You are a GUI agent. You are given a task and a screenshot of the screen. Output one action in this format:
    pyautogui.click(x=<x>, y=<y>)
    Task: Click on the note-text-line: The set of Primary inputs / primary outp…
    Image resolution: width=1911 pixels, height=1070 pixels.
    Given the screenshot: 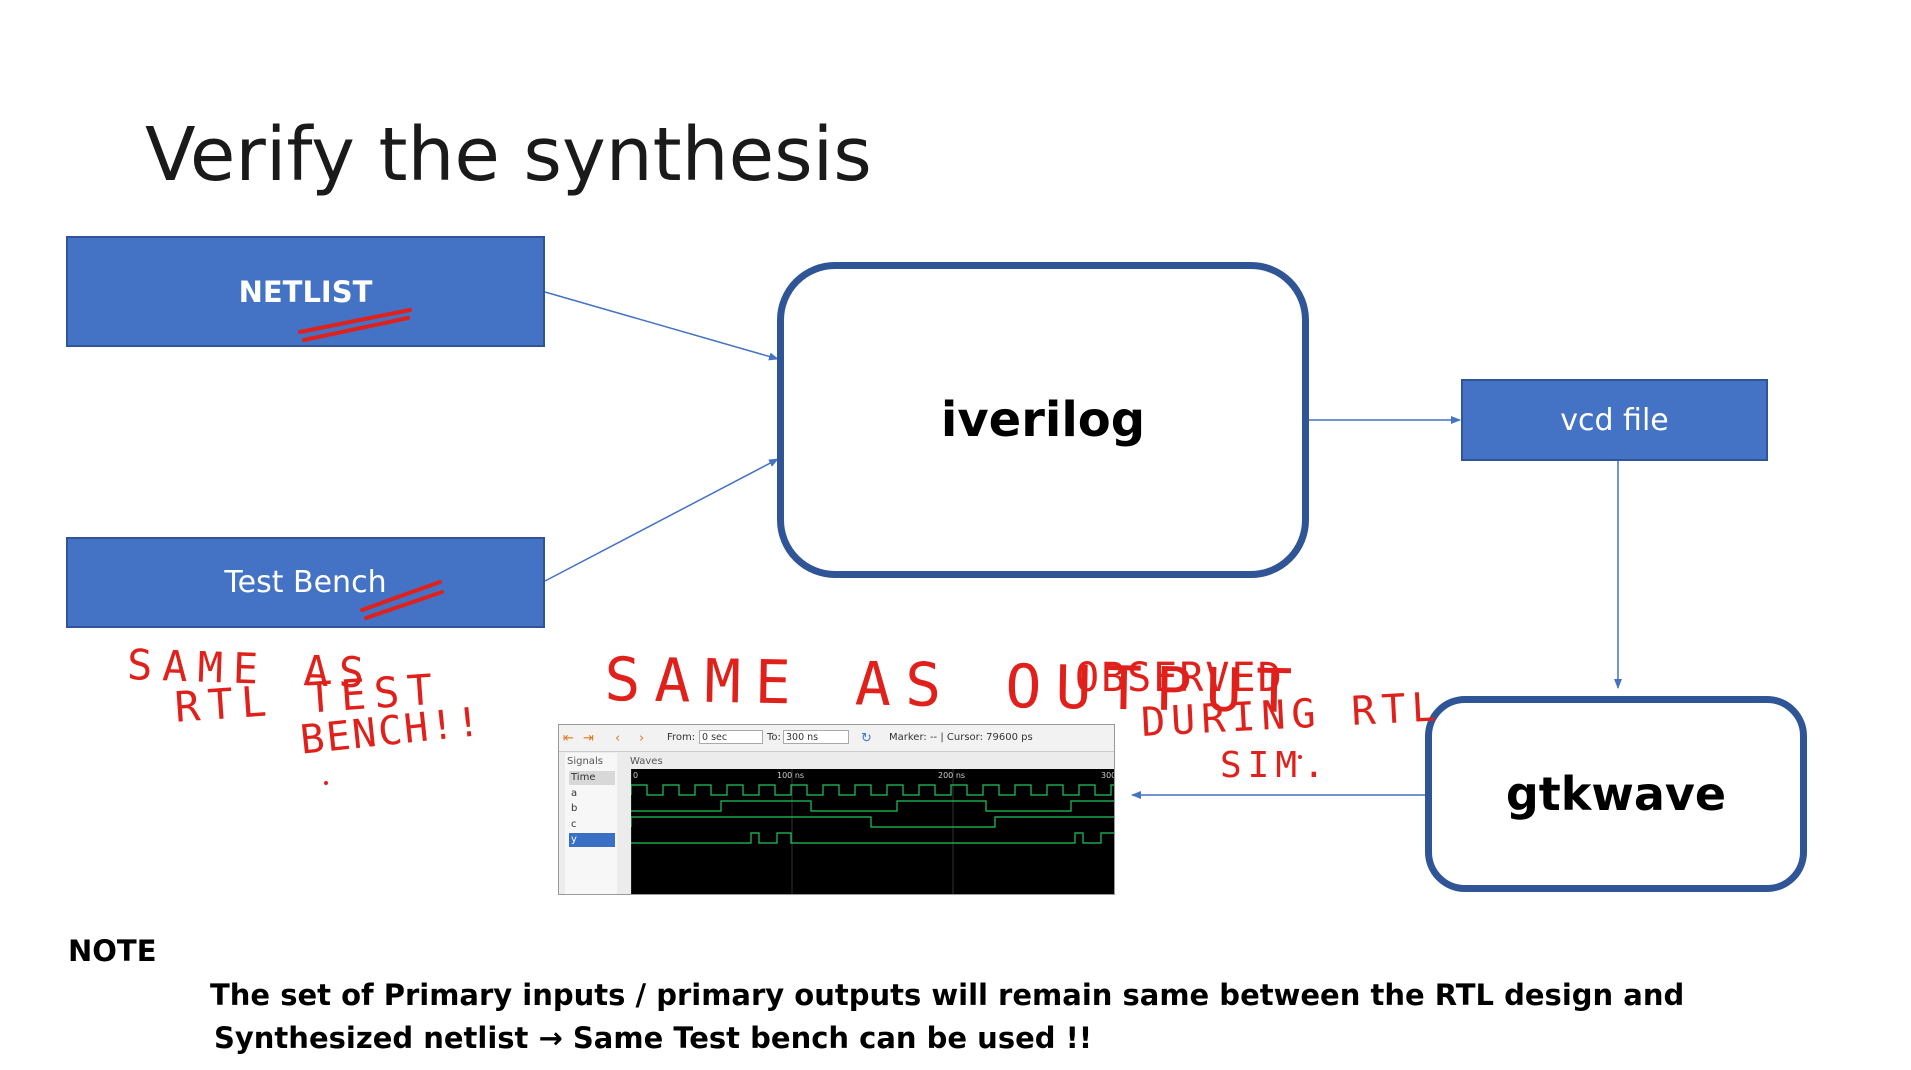 What is the action you would take?
    pyautogui.click(x=947, y=995)
    